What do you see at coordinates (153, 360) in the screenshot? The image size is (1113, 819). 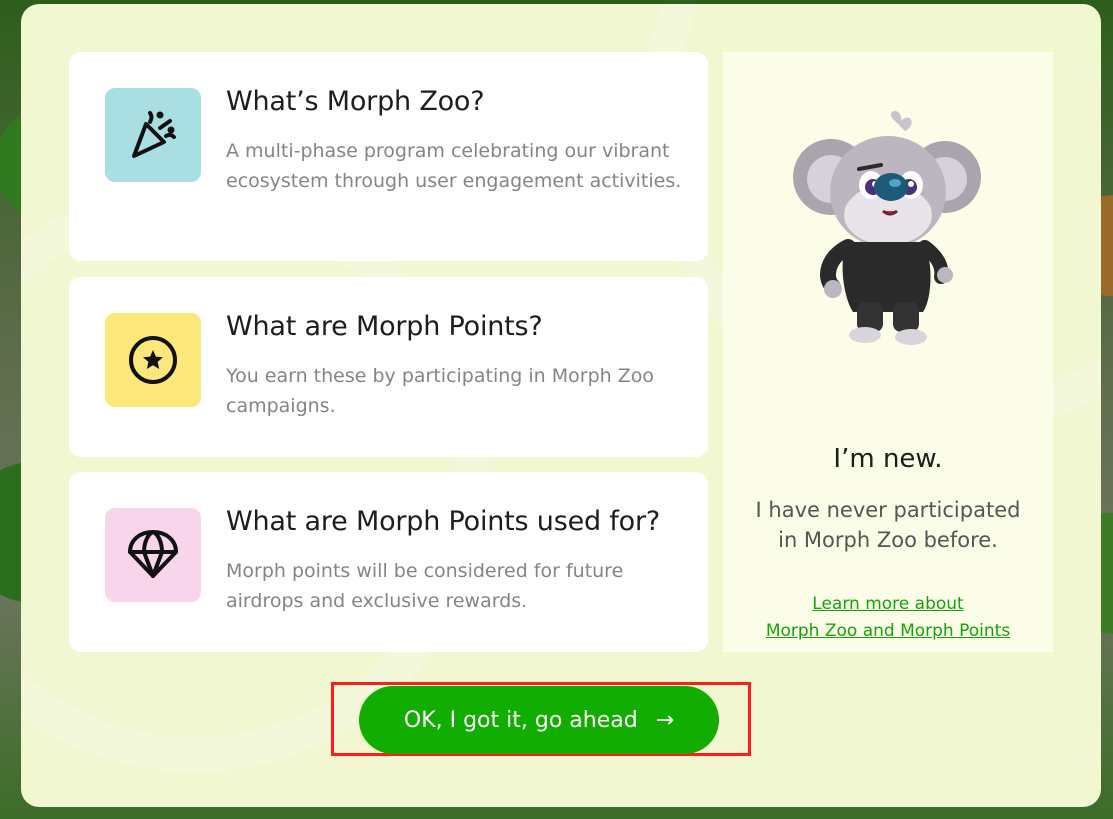 I see `star-coin-icon` at bounding box center [153, 360].